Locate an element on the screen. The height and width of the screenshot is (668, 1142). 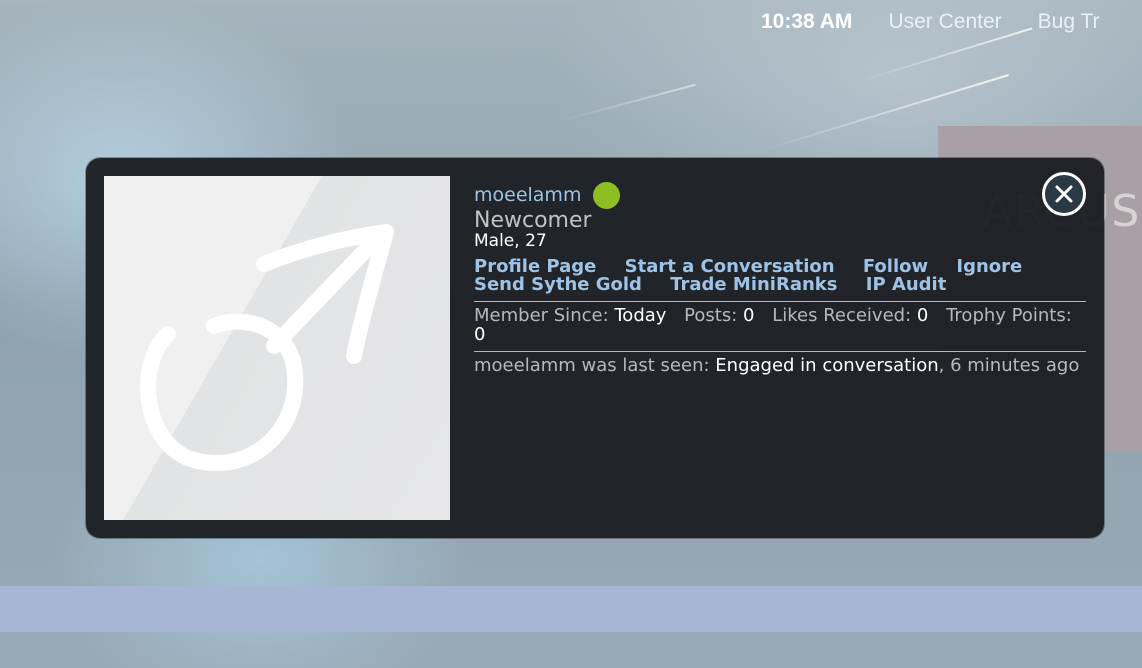
trophy-points-label: Trophy Points: is located at coordinates (1009, 315).